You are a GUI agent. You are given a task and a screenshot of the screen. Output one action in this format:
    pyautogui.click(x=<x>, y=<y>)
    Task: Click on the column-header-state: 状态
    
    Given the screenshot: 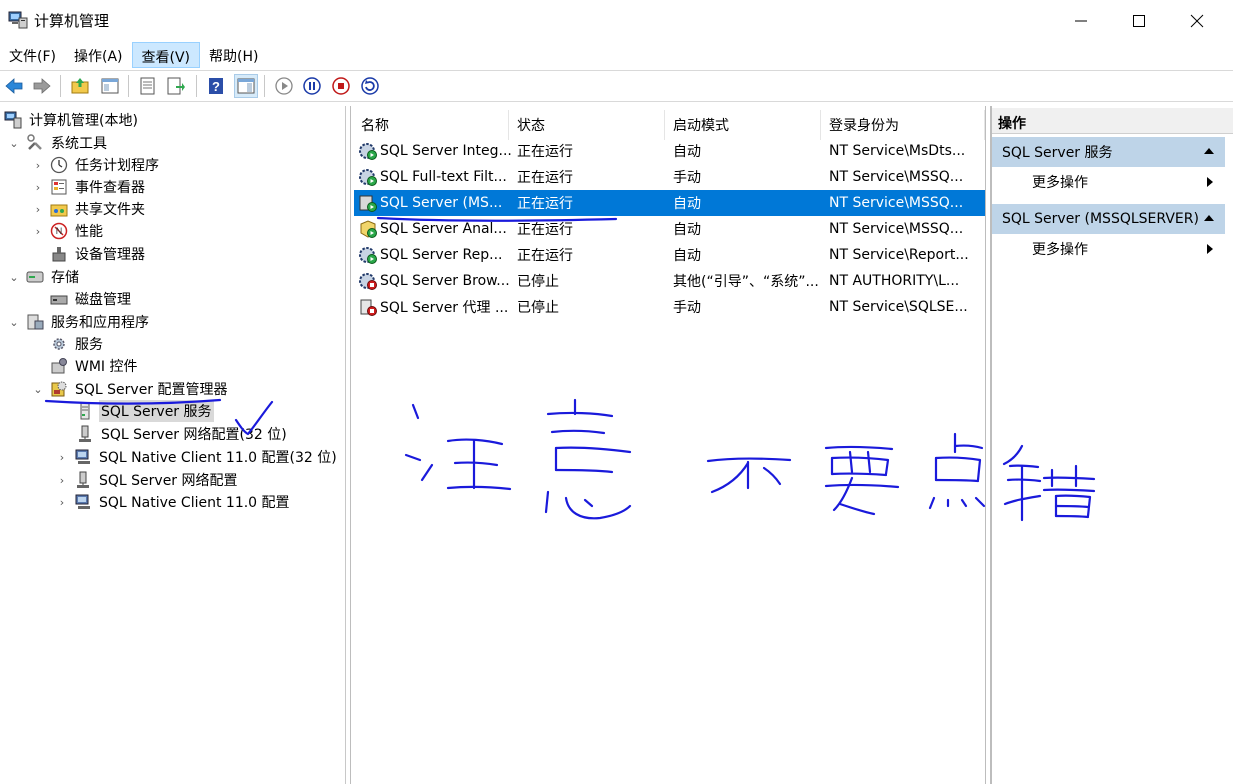 What is the action you would take?
    pyautogui.click(x=587, y=125)
    